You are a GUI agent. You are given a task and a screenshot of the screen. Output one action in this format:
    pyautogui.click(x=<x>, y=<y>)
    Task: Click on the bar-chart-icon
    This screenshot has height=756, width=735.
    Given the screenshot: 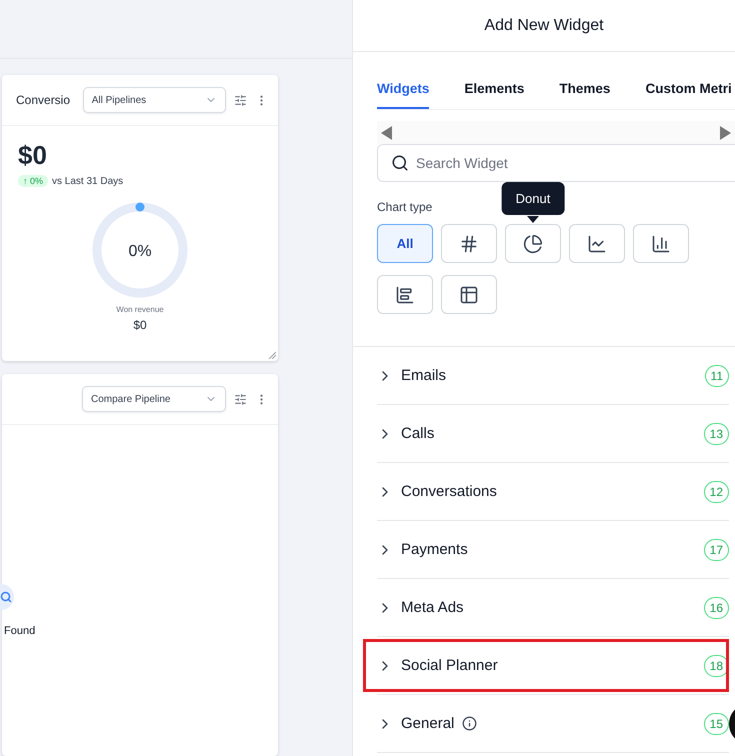 What is the action you would take?
    pyautogui.click(x=661, y=244)
    